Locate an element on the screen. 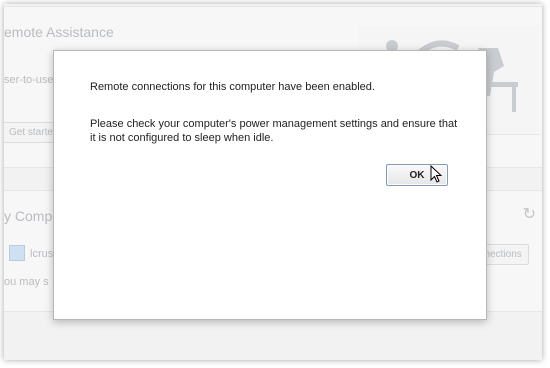  mouse-pointer-icon is located at coordinates (436, 174).